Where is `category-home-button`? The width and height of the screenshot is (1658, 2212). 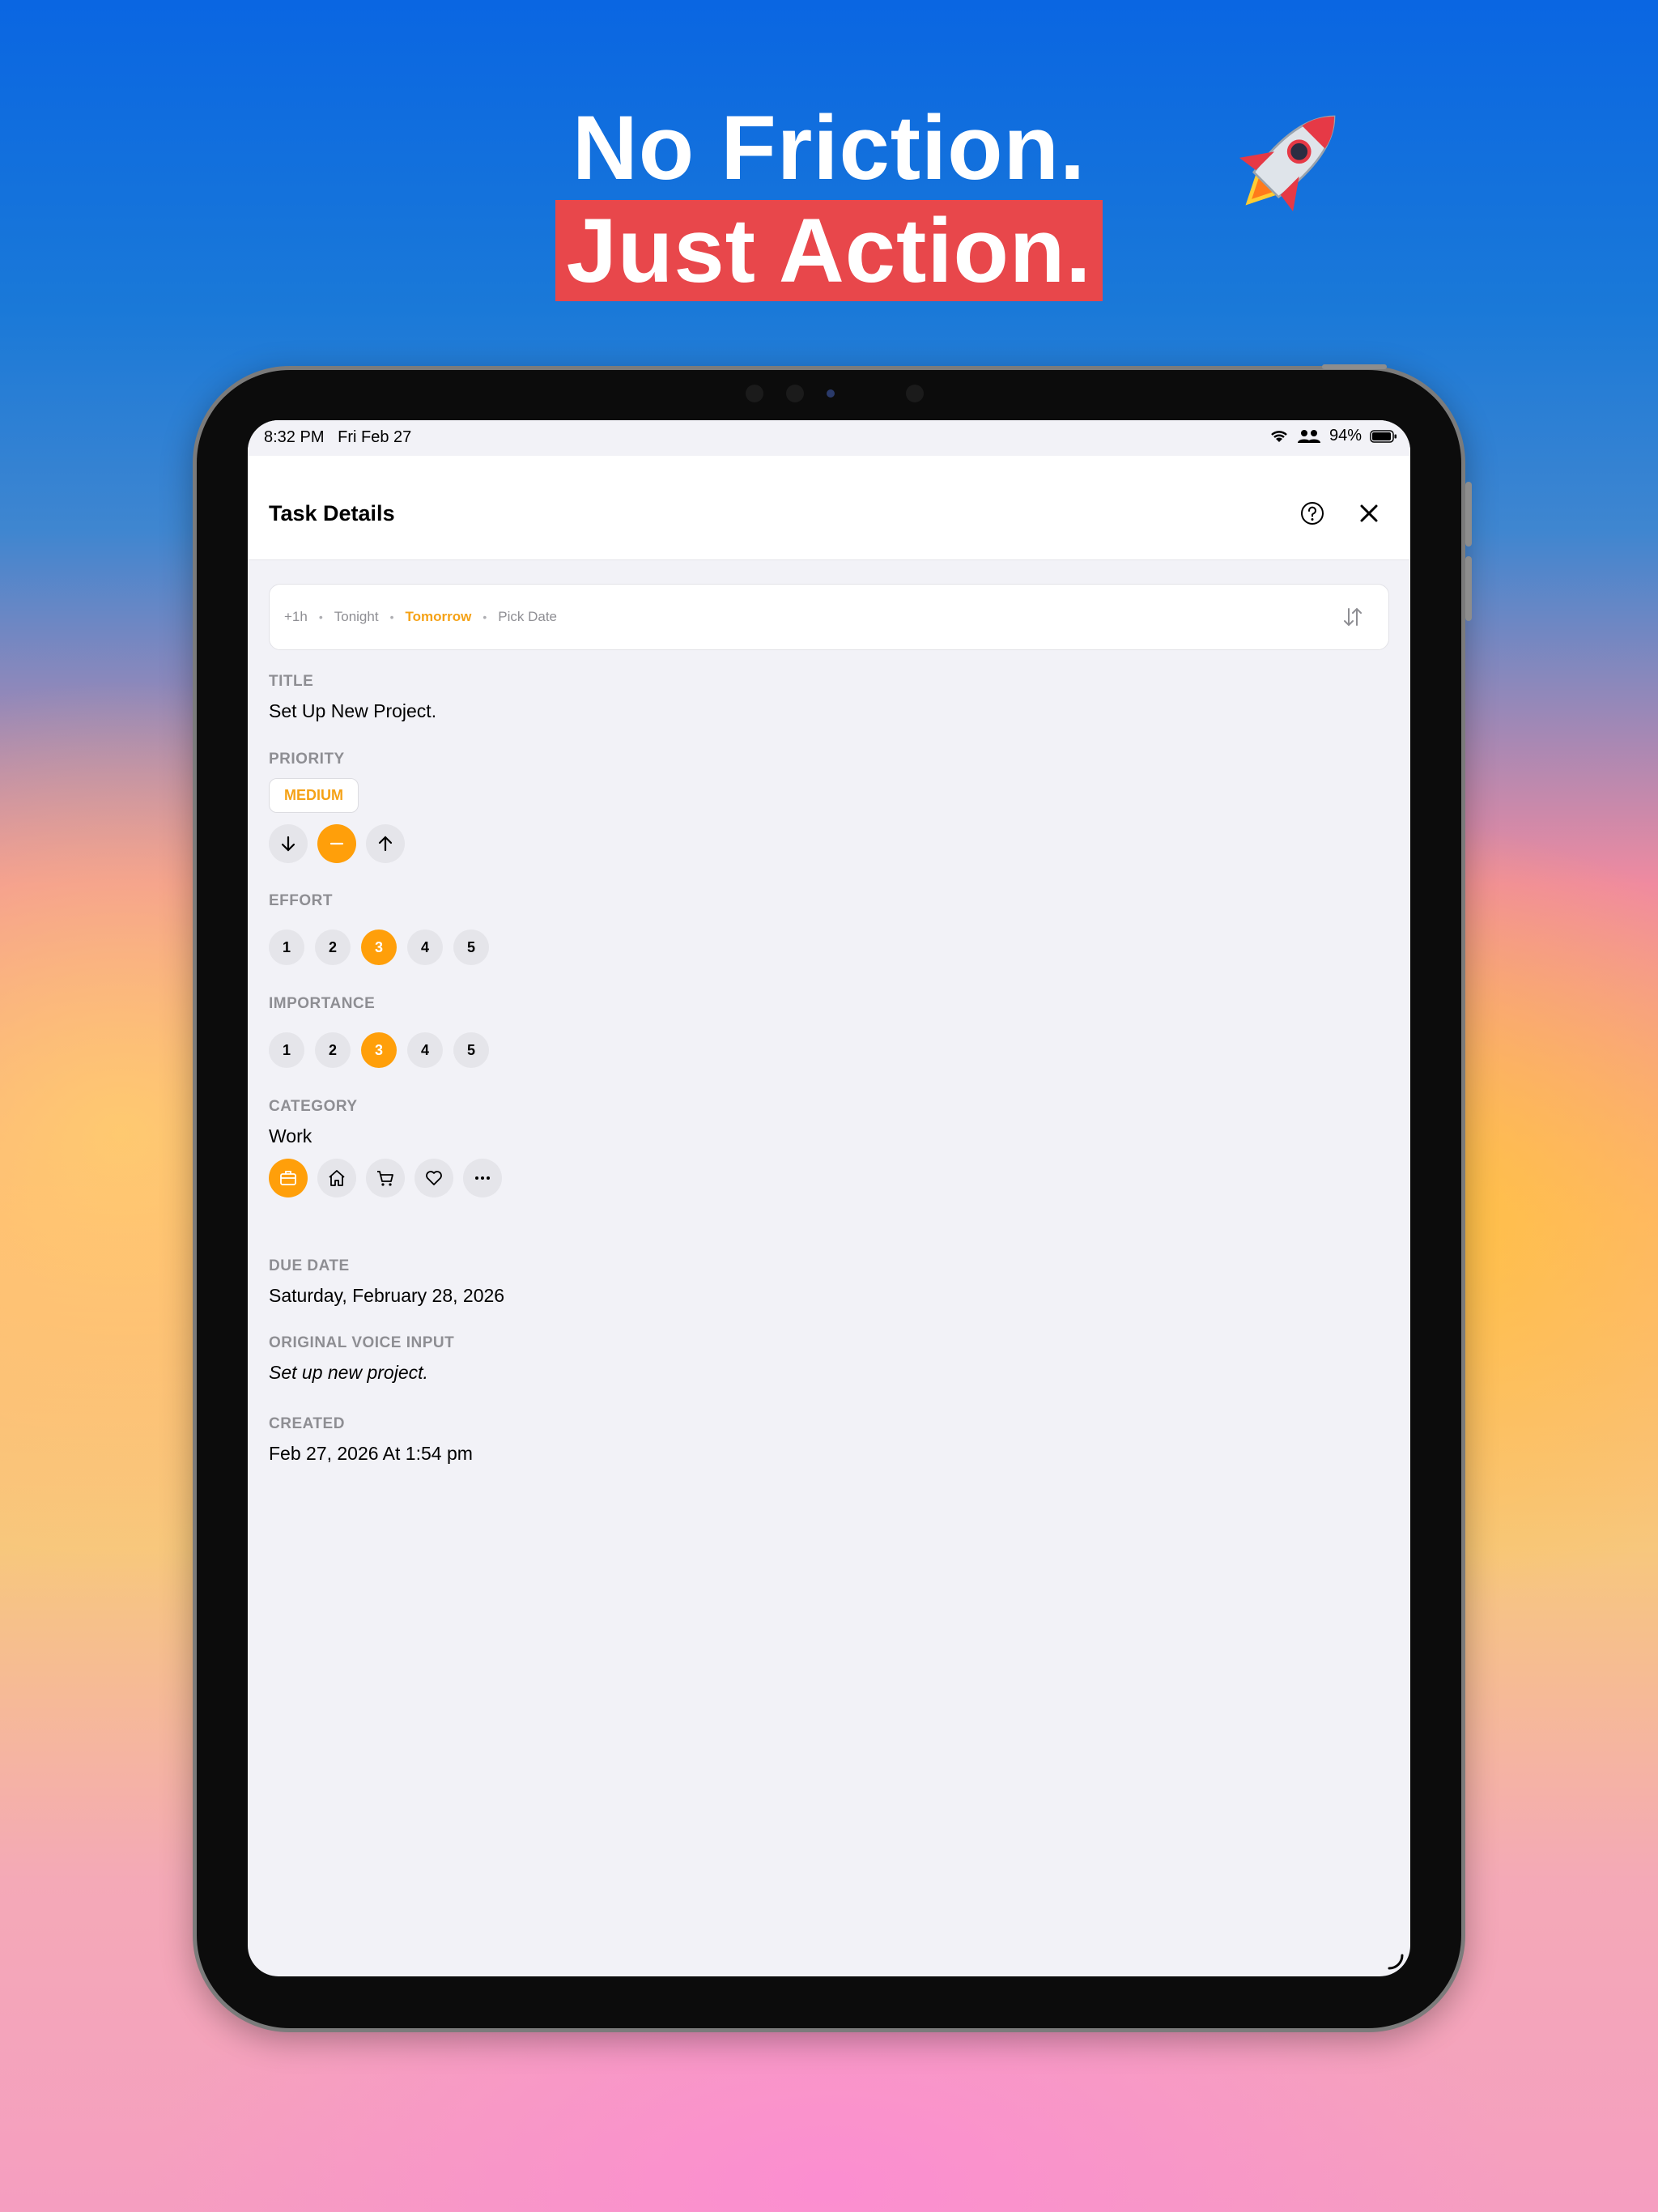
category-home-button is located at coordinates (336, 1178).